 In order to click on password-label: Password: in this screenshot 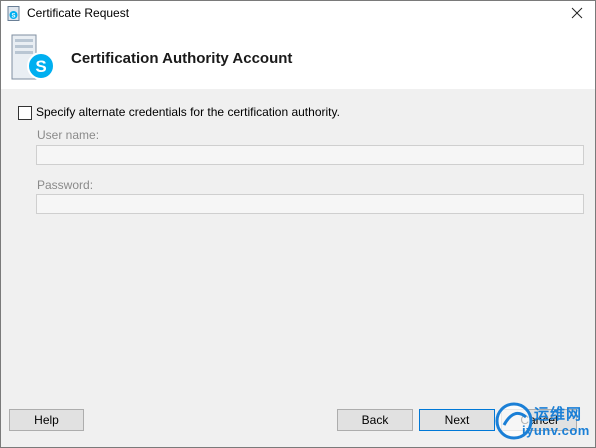, I will do `click(65, 185)`.